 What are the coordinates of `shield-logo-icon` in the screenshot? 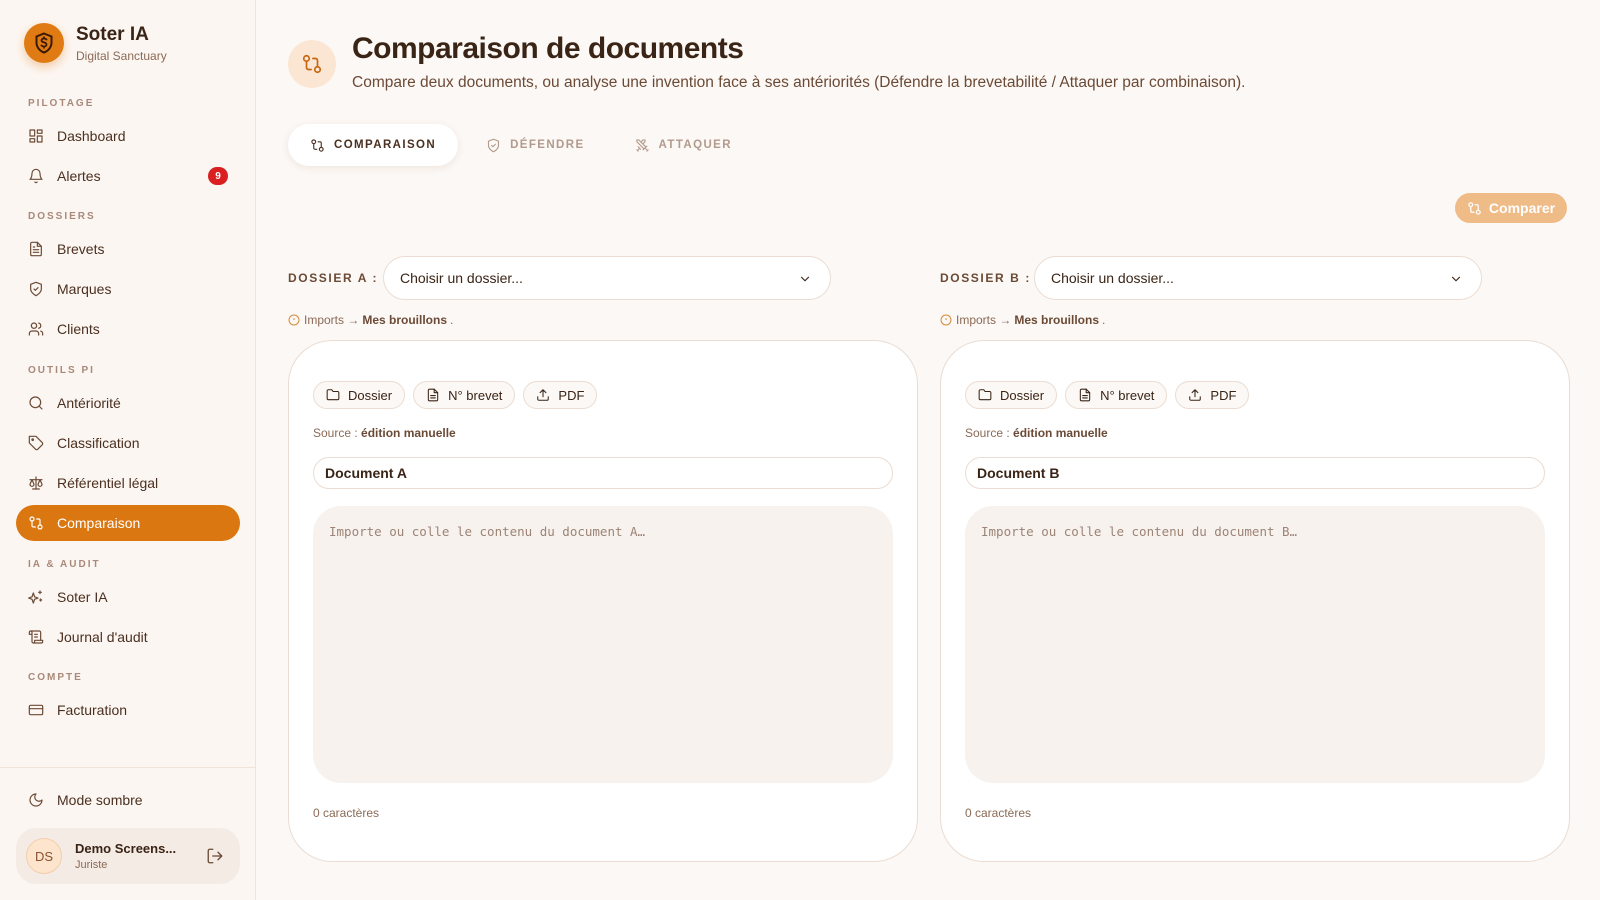 It's located at (44, 43).